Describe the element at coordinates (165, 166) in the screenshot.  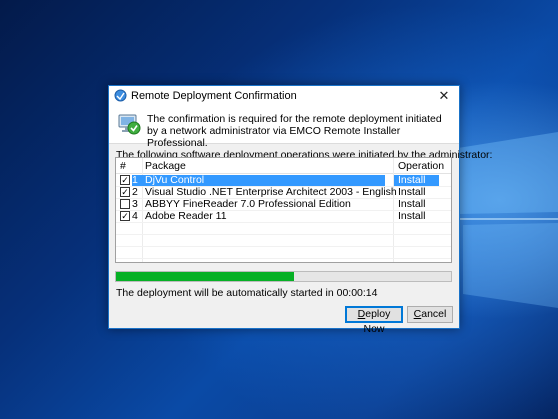
I see `column-header-package: Package` at that location.